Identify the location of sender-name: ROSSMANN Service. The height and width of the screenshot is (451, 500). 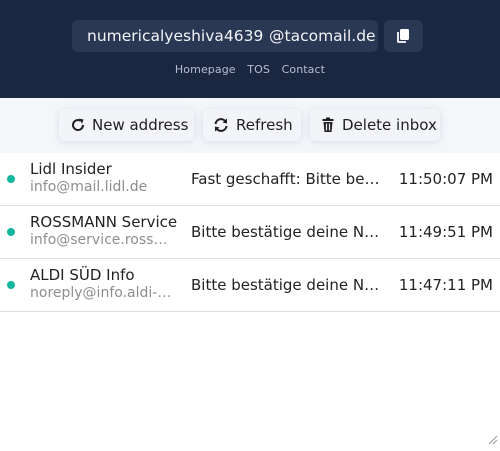
(104, 222).